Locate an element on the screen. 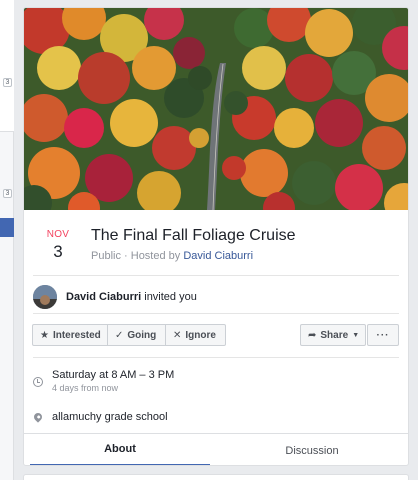 Image resolution: width=418 pixels, height=480 pixels. tab-about: About is located at coordinates (120, 449).